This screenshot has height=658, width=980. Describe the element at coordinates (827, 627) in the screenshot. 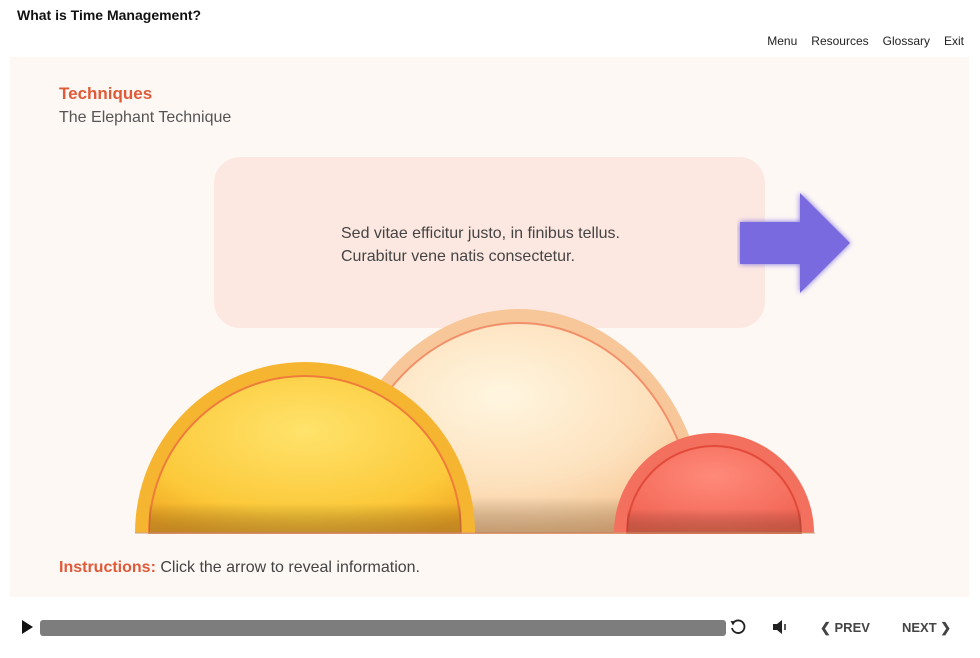

I see `chevron-left-icon: ❮` at that location.